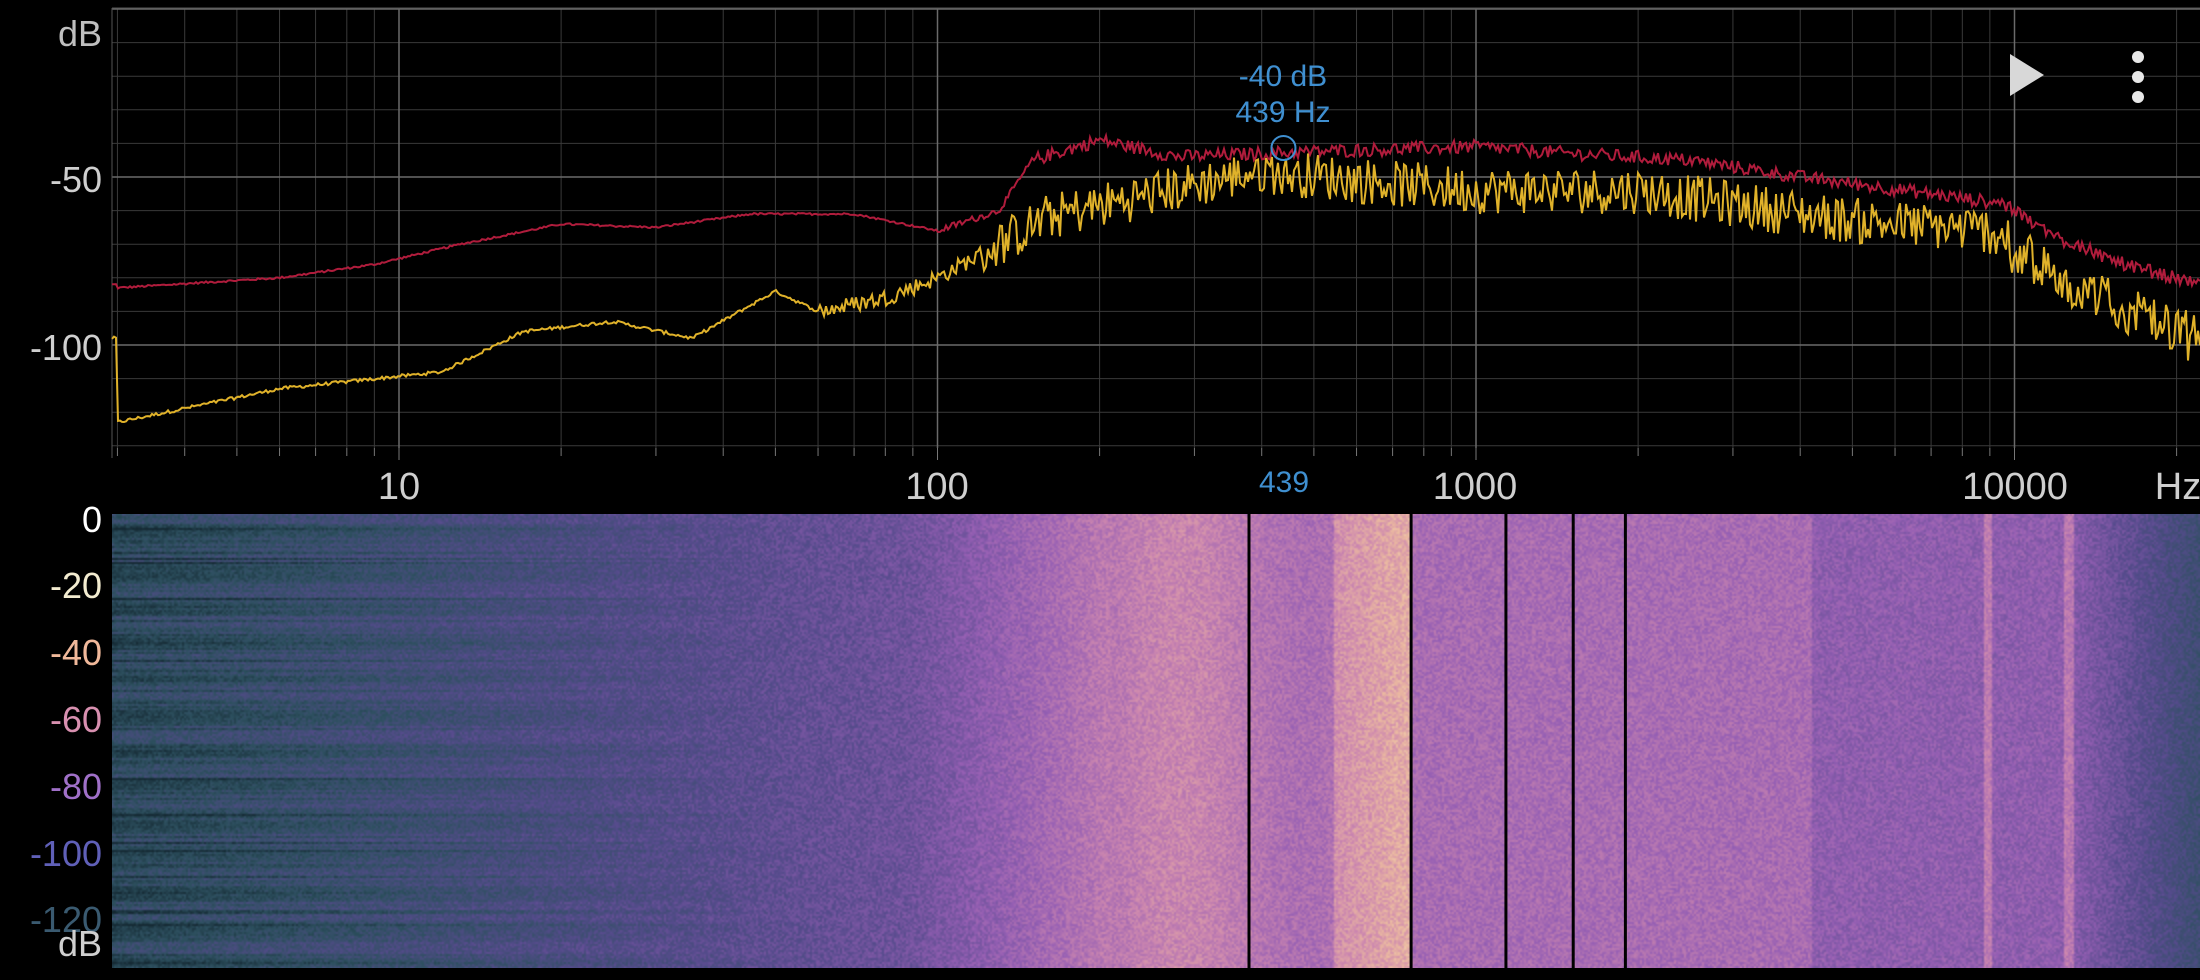 Image resolution: width=2200 pixels, height=980 pixels. Describe the element at coordinates (399, 487) in the screenshot. I see `x-tick-10: 10` at that location.